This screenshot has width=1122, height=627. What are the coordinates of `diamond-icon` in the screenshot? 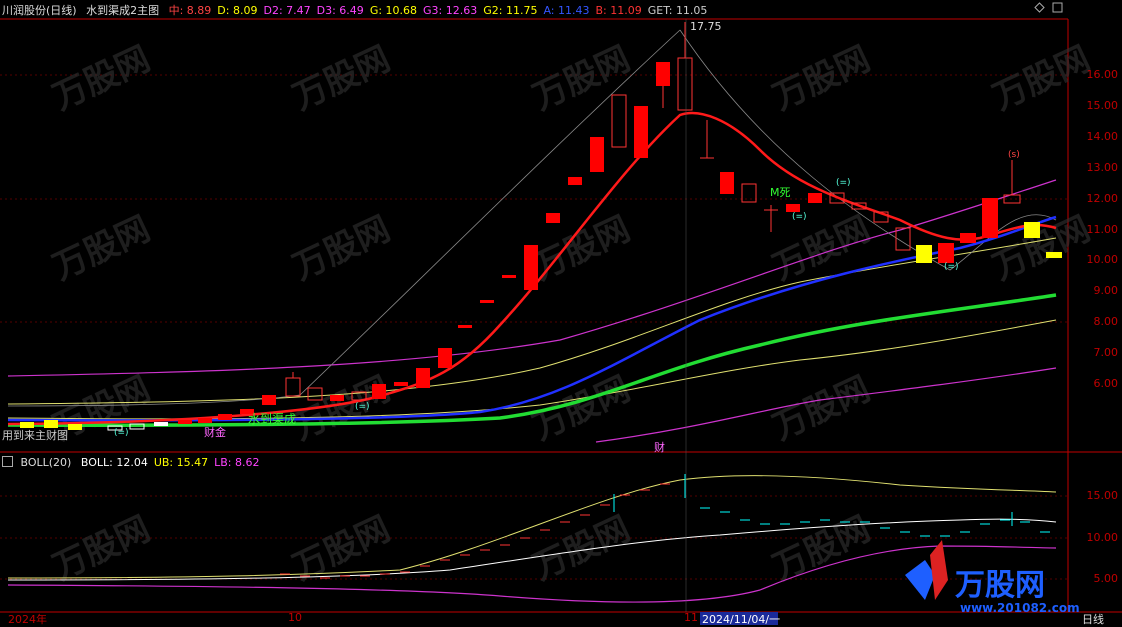 It's located at (1039, 7).